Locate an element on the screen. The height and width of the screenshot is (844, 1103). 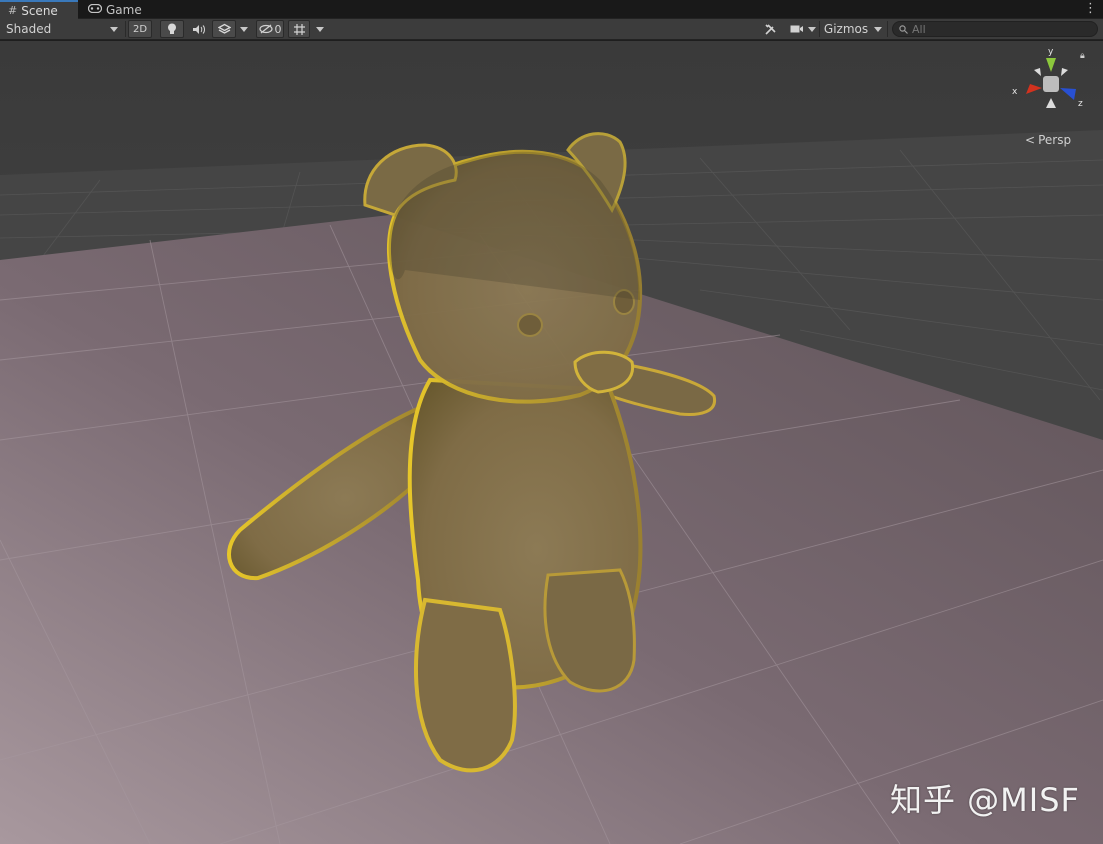
tab-scene-label: Scene is located at coordinates (39, 10).